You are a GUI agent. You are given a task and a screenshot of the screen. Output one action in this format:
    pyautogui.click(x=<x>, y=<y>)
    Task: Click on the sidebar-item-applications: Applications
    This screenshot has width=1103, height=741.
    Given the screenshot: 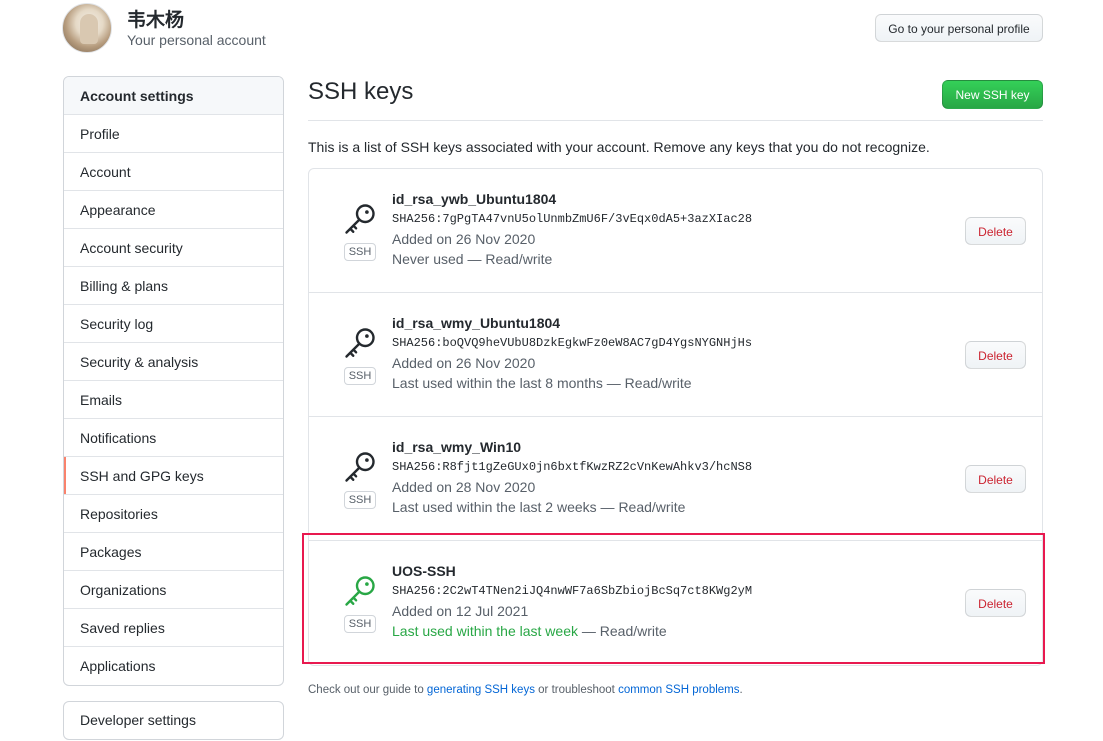 What is the action you would take?
    pyautogui.click(x=173, y=666)
    